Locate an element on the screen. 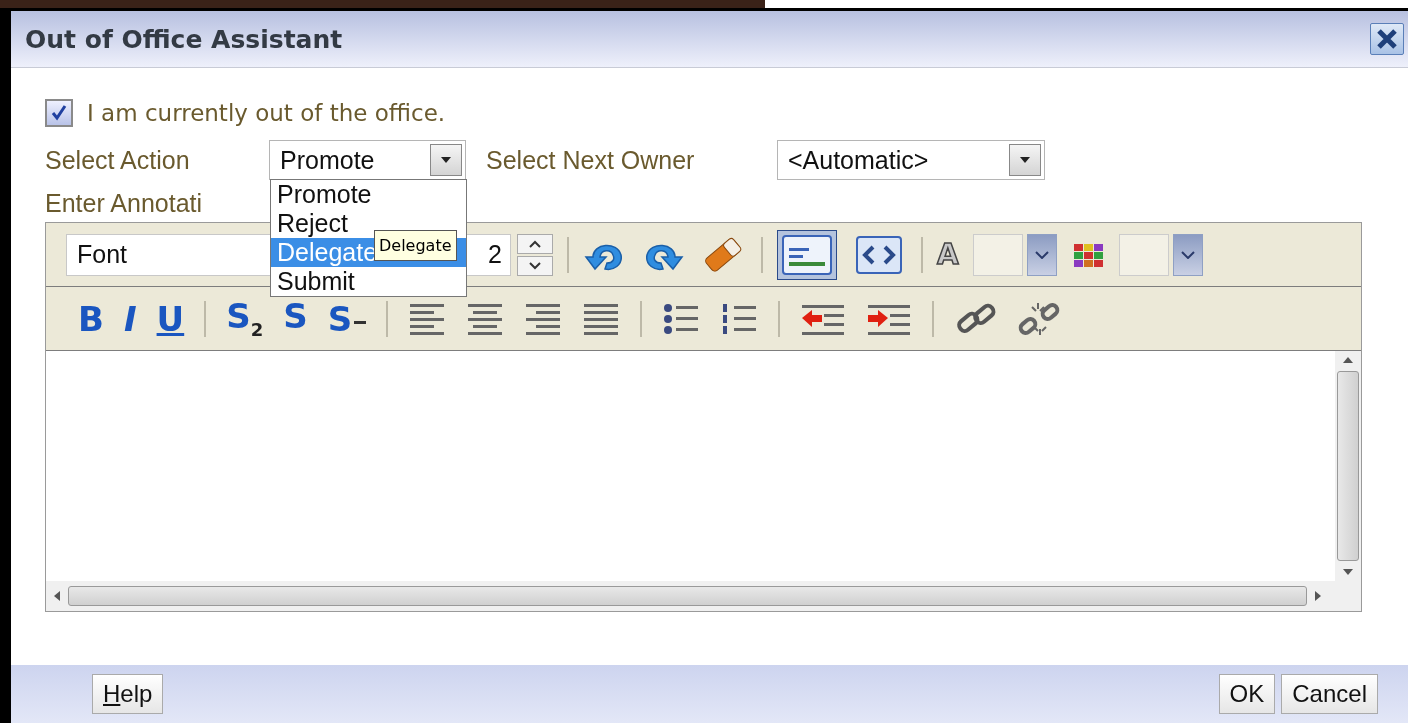  superscript-button: S is located at coordinates (295, 318).